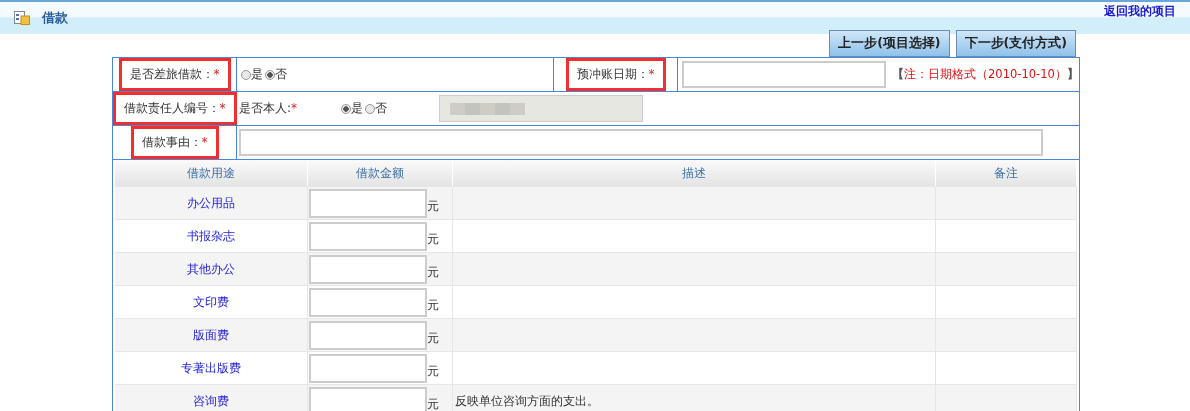 The width and height of the screenshot is (1190, 411). I want to click on purpose-link: 其他办公, so click(211, 269).